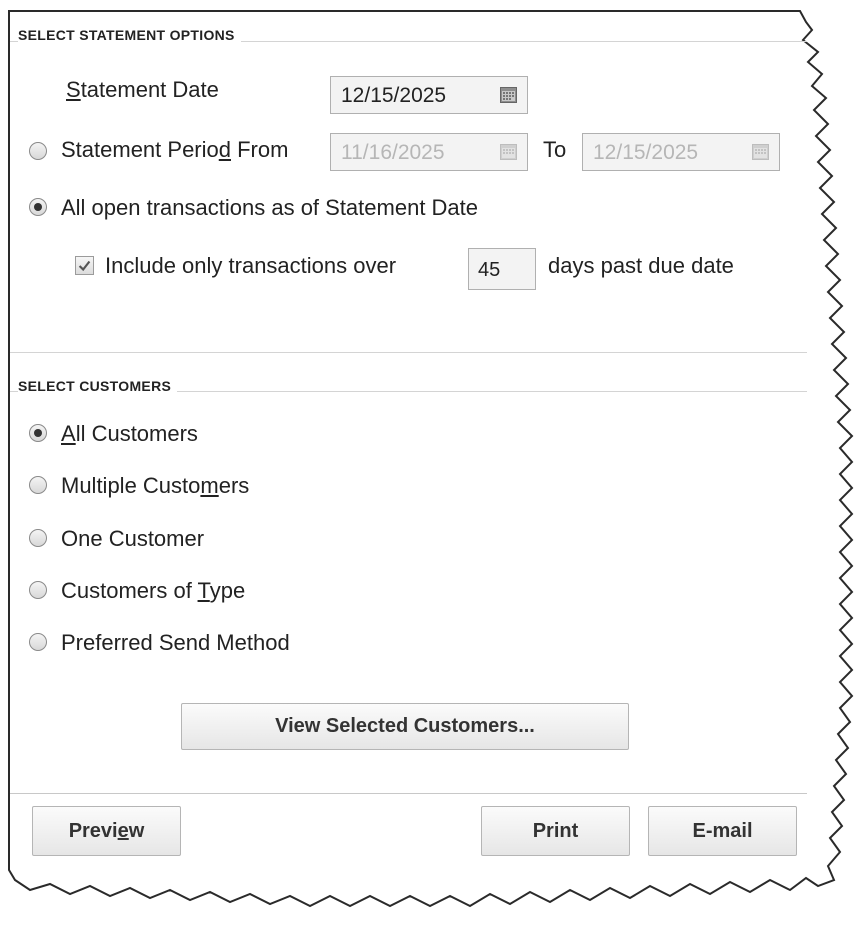  I want to click on multiple-customers-radio, so click(38, 485).